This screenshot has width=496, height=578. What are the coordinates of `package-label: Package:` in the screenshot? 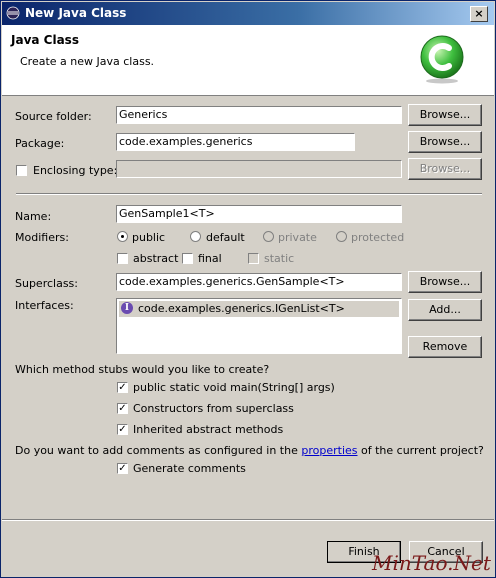 It's located at (40, 143).